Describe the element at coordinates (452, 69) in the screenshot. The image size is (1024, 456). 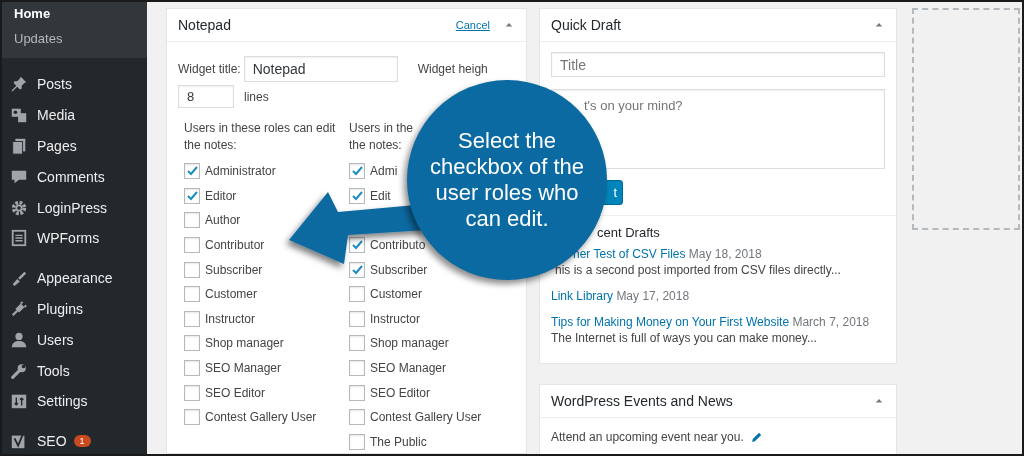
I see `field-label: Widget heigh` at that location.